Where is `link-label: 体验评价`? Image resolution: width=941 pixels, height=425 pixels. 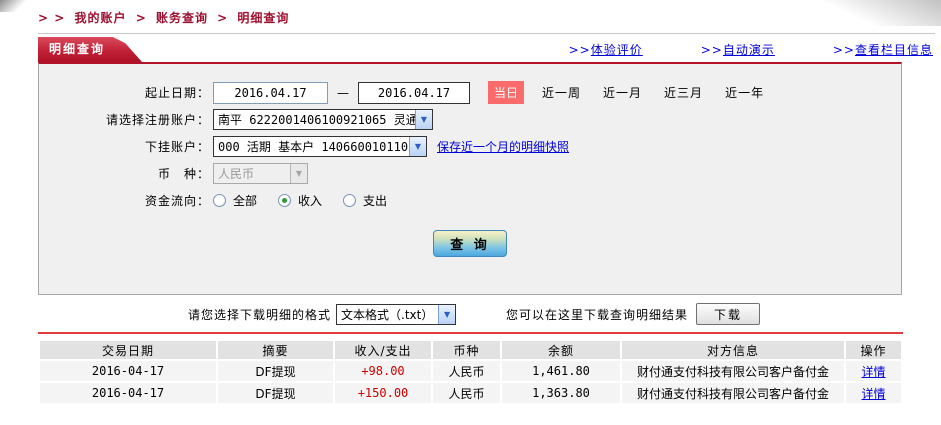 link-label: 体验评价 is located at coordinates (616, 50).